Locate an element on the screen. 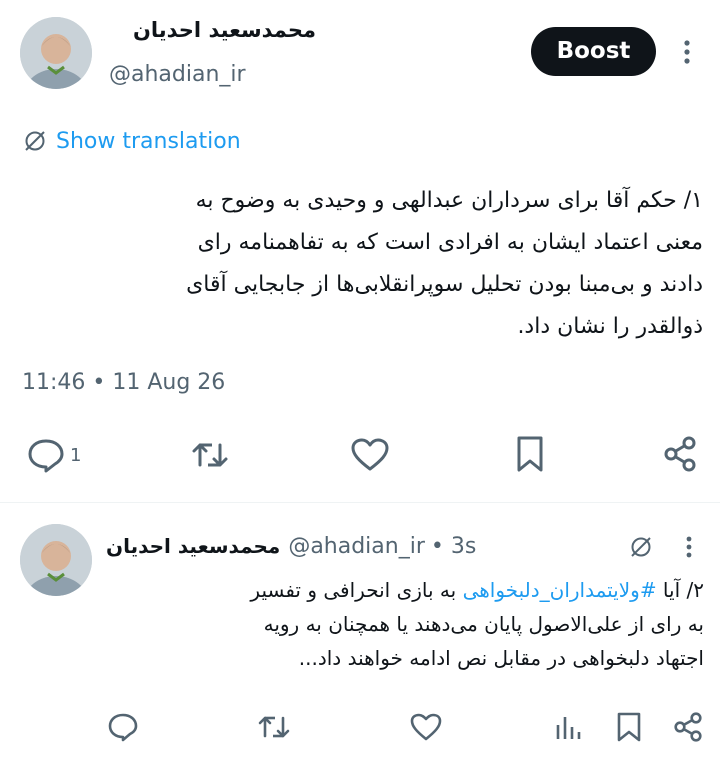  reply-count: 1 is located at coordinates (76, 455).